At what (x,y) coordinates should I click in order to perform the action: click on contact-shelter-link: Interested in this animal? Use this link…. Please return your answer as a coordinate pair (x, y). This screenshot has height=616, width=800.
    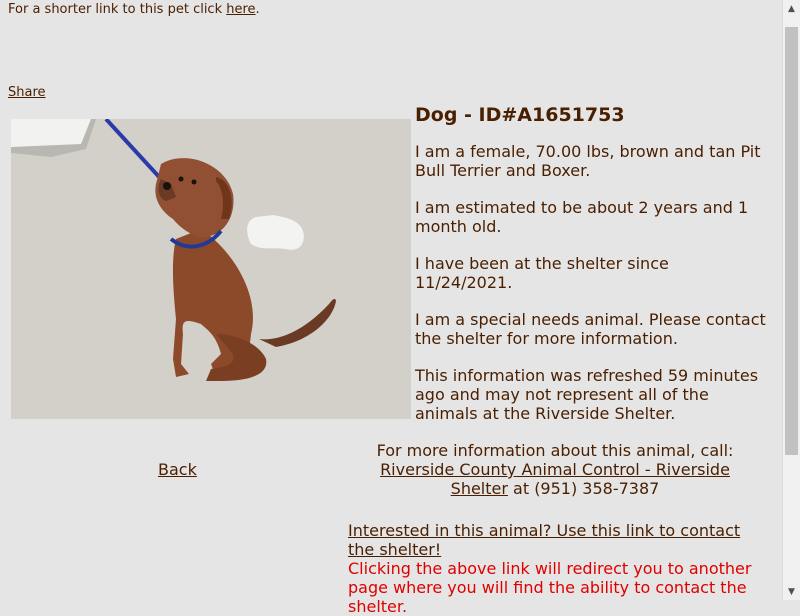
    Looking at the image, I should click on (544, 540).